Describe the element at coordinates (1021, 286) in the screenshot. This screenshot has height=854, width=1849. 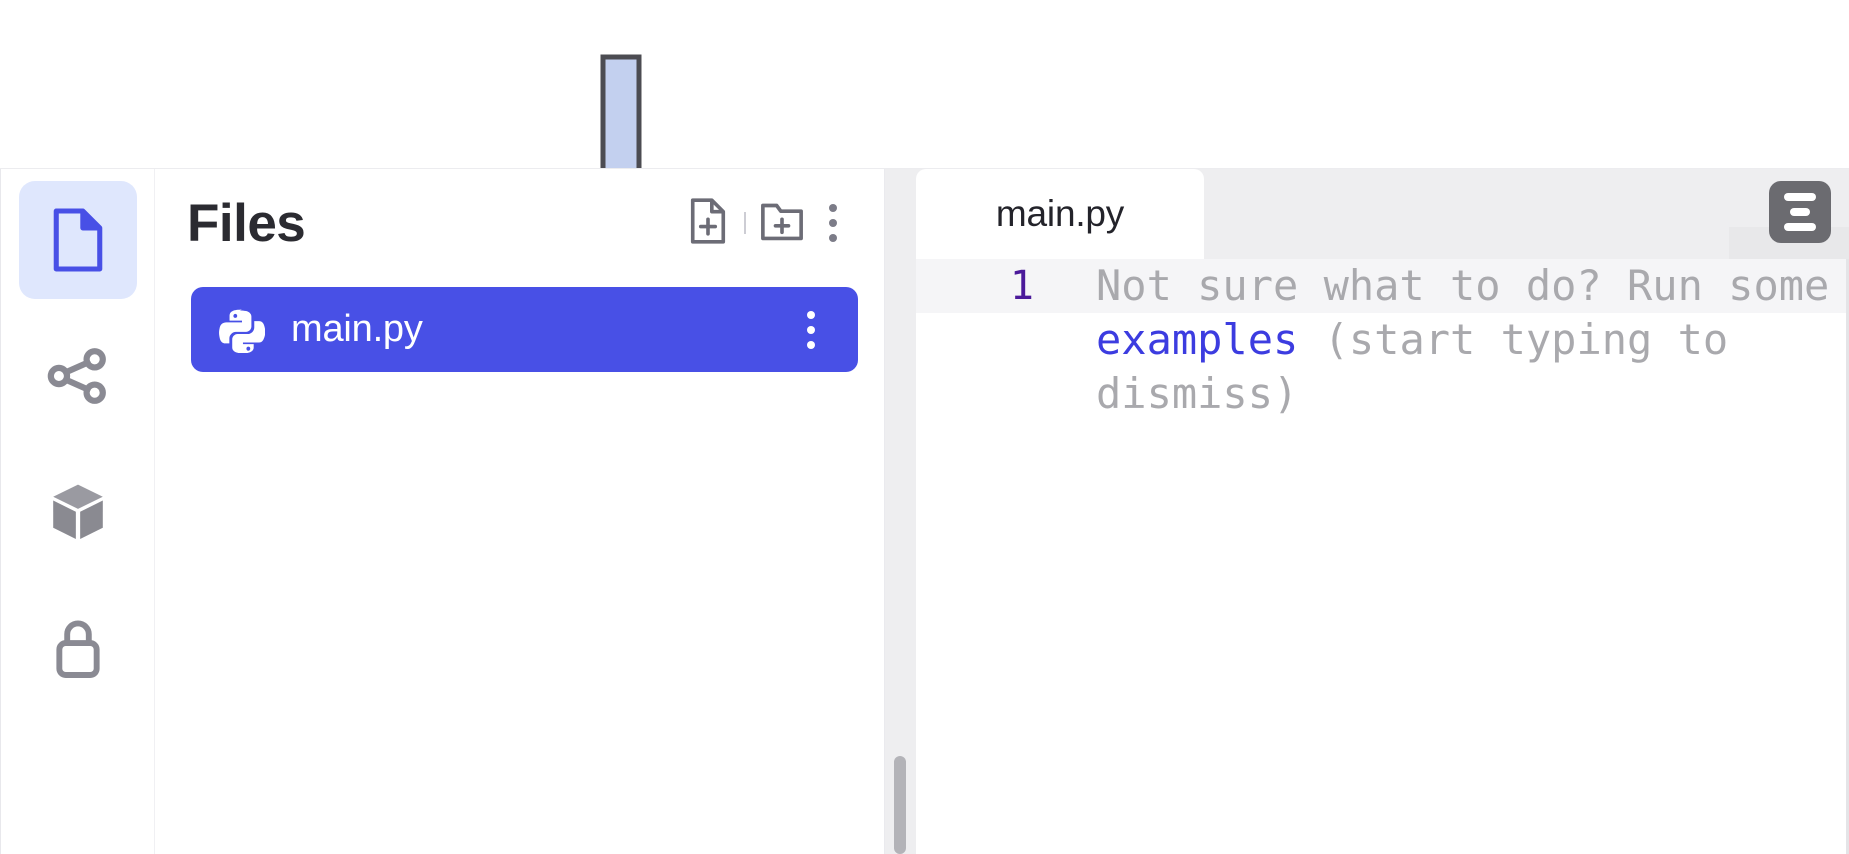
I see `line-number-1: 1` at that location.